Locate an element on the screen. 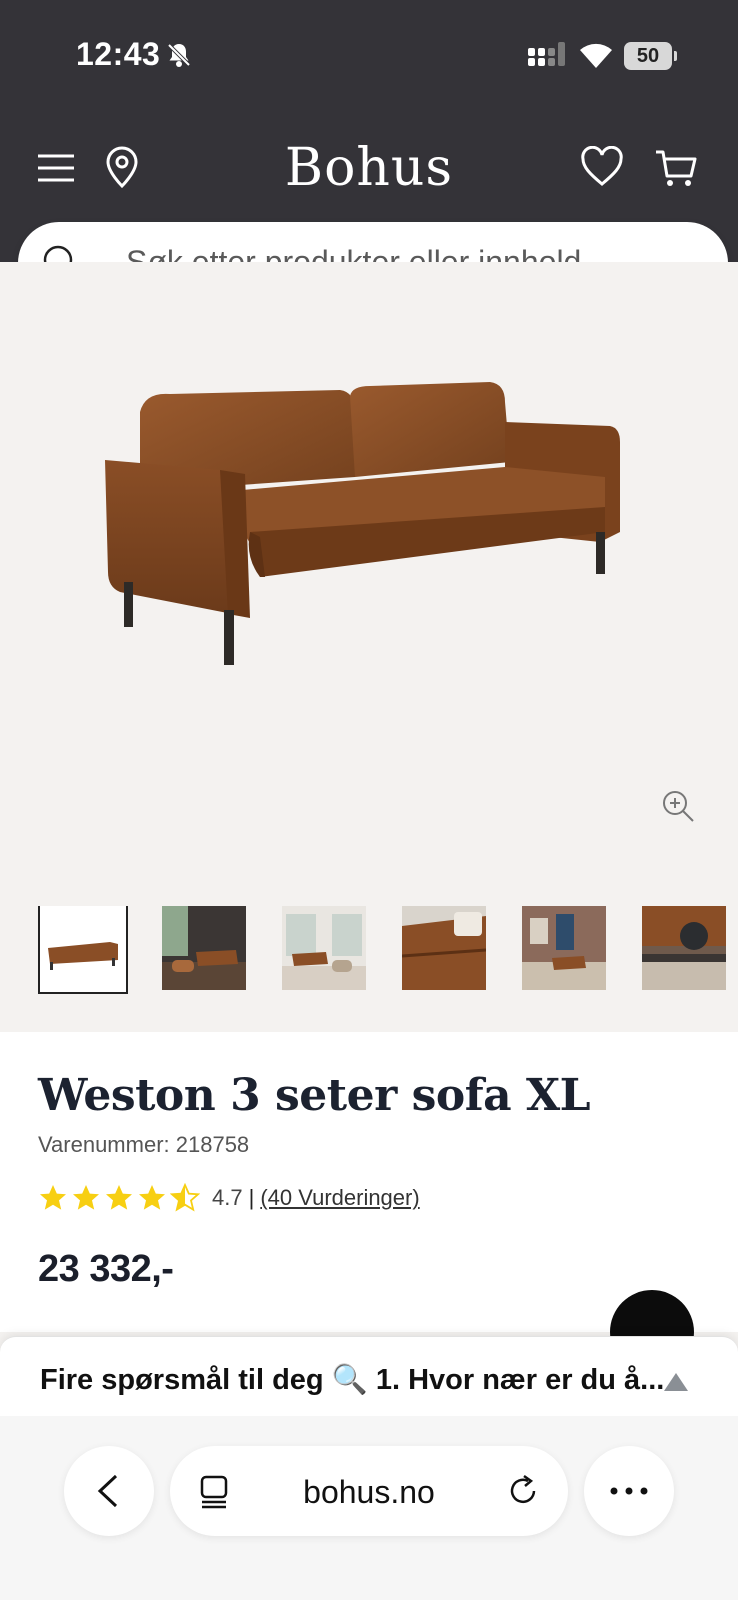  heart-icon is located at coordinates (602, 168).